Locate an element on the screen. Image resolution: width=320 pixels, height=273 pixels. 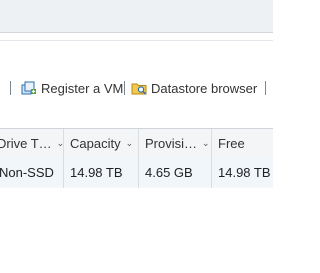
register-vm-icon is located at coordinates (29, 88).